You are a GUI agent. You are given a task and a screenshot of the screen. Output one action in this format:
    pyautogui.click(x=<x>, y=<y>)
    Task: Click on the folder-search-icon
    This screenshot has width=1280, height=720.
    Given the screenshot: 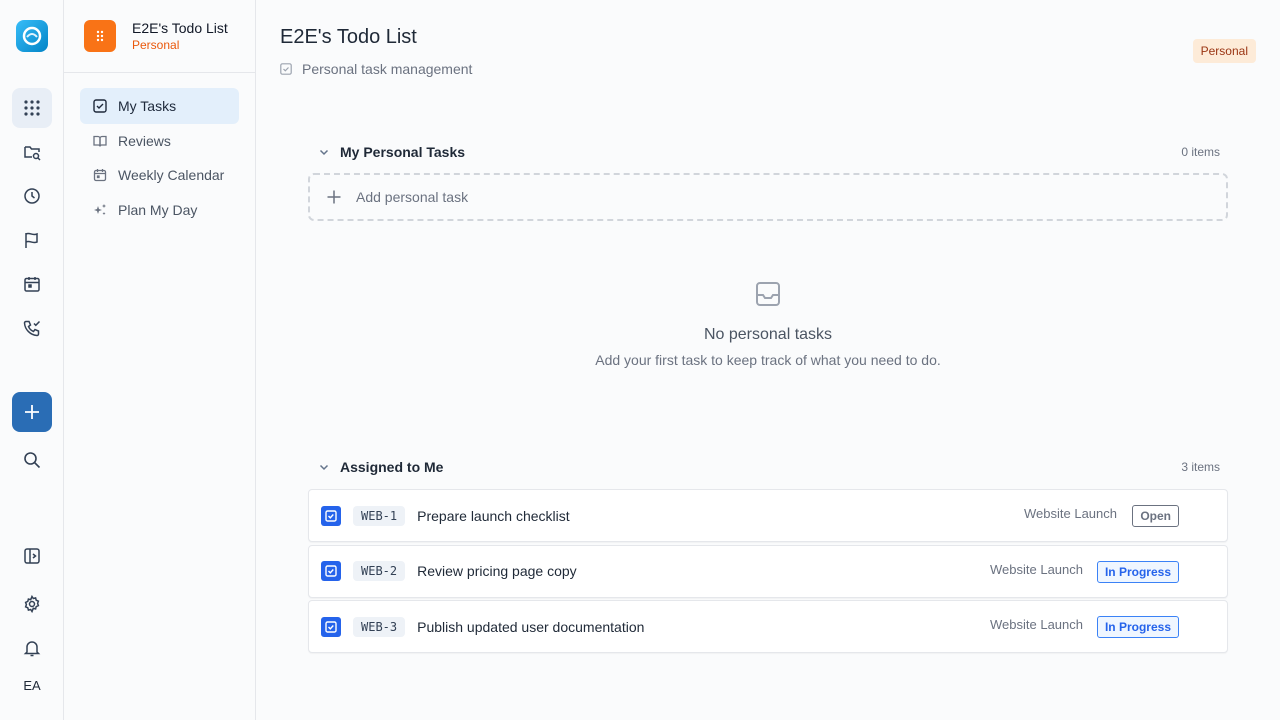 What is the action you would take?
    pyautogui.click(x=32, y=152)
    